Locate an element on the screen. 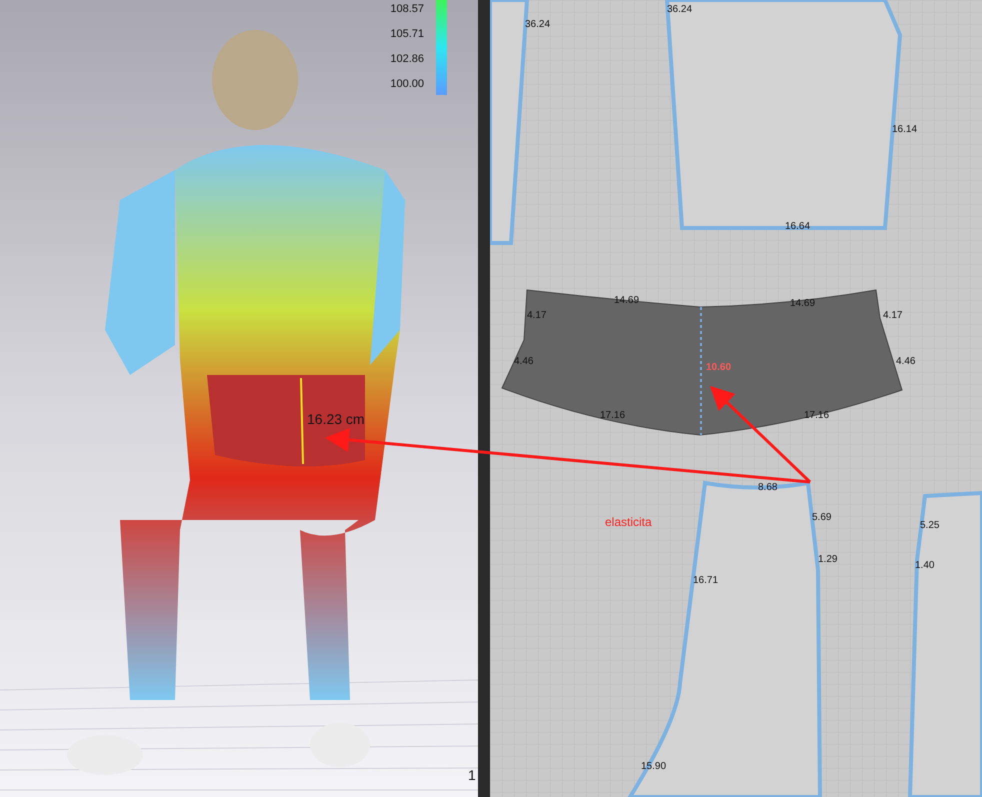  length-label: 5.25 is located at coordinates (930, 525).